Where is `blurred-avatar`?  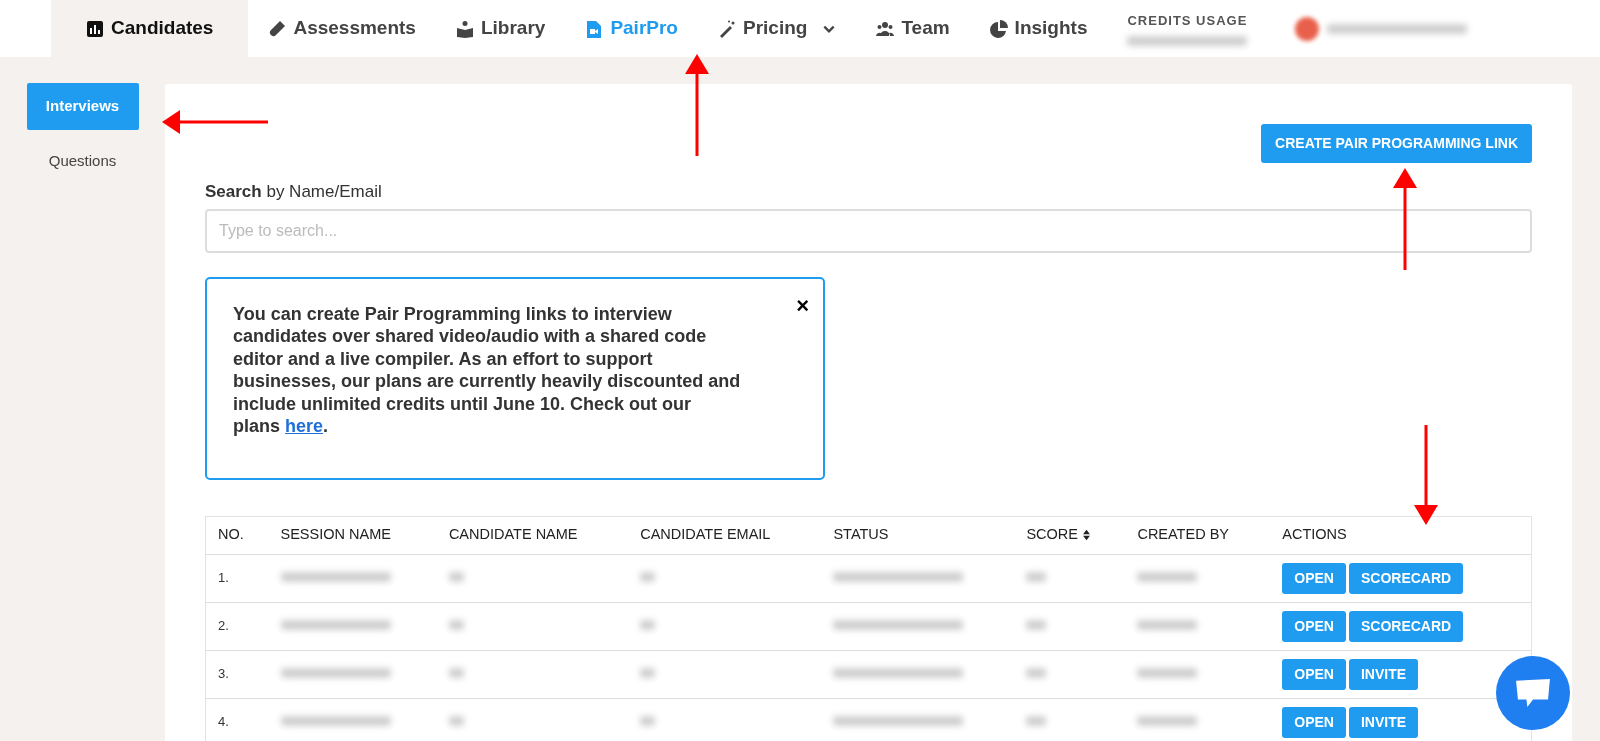
blurred-avatar is located at coordinates (1307, 28).